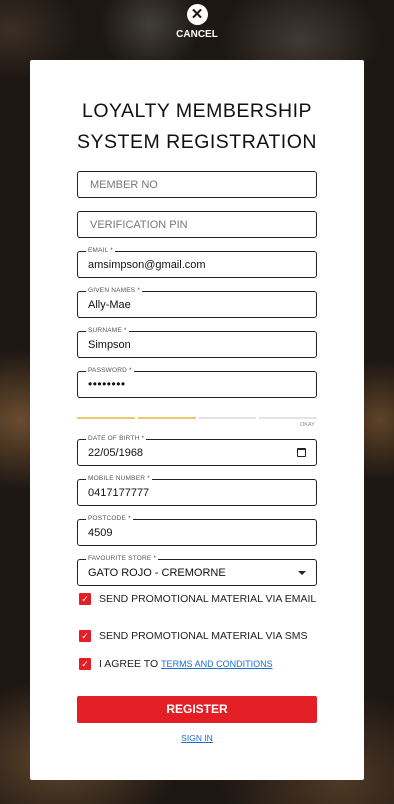 The width and height of the screenshot is (394, 804). Describe the element at coordinates (197, 142) in the screenshot. I see `title-line-2: SYSTEM REGISTRATION` at that location.